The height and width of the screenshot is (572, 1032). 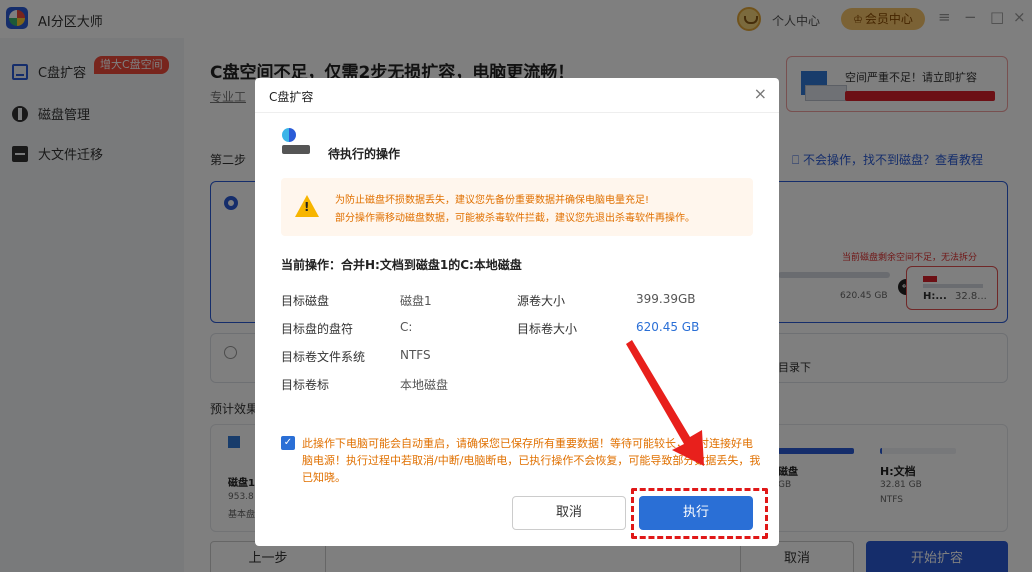 What do you see at coordinates (492, 200) in the screenshot?
I see `warning-text: 为防止磁盘坏损数据丢失，建议您先备份重要数据并确保电脑电量充足!` at bounding box center [492, 200].